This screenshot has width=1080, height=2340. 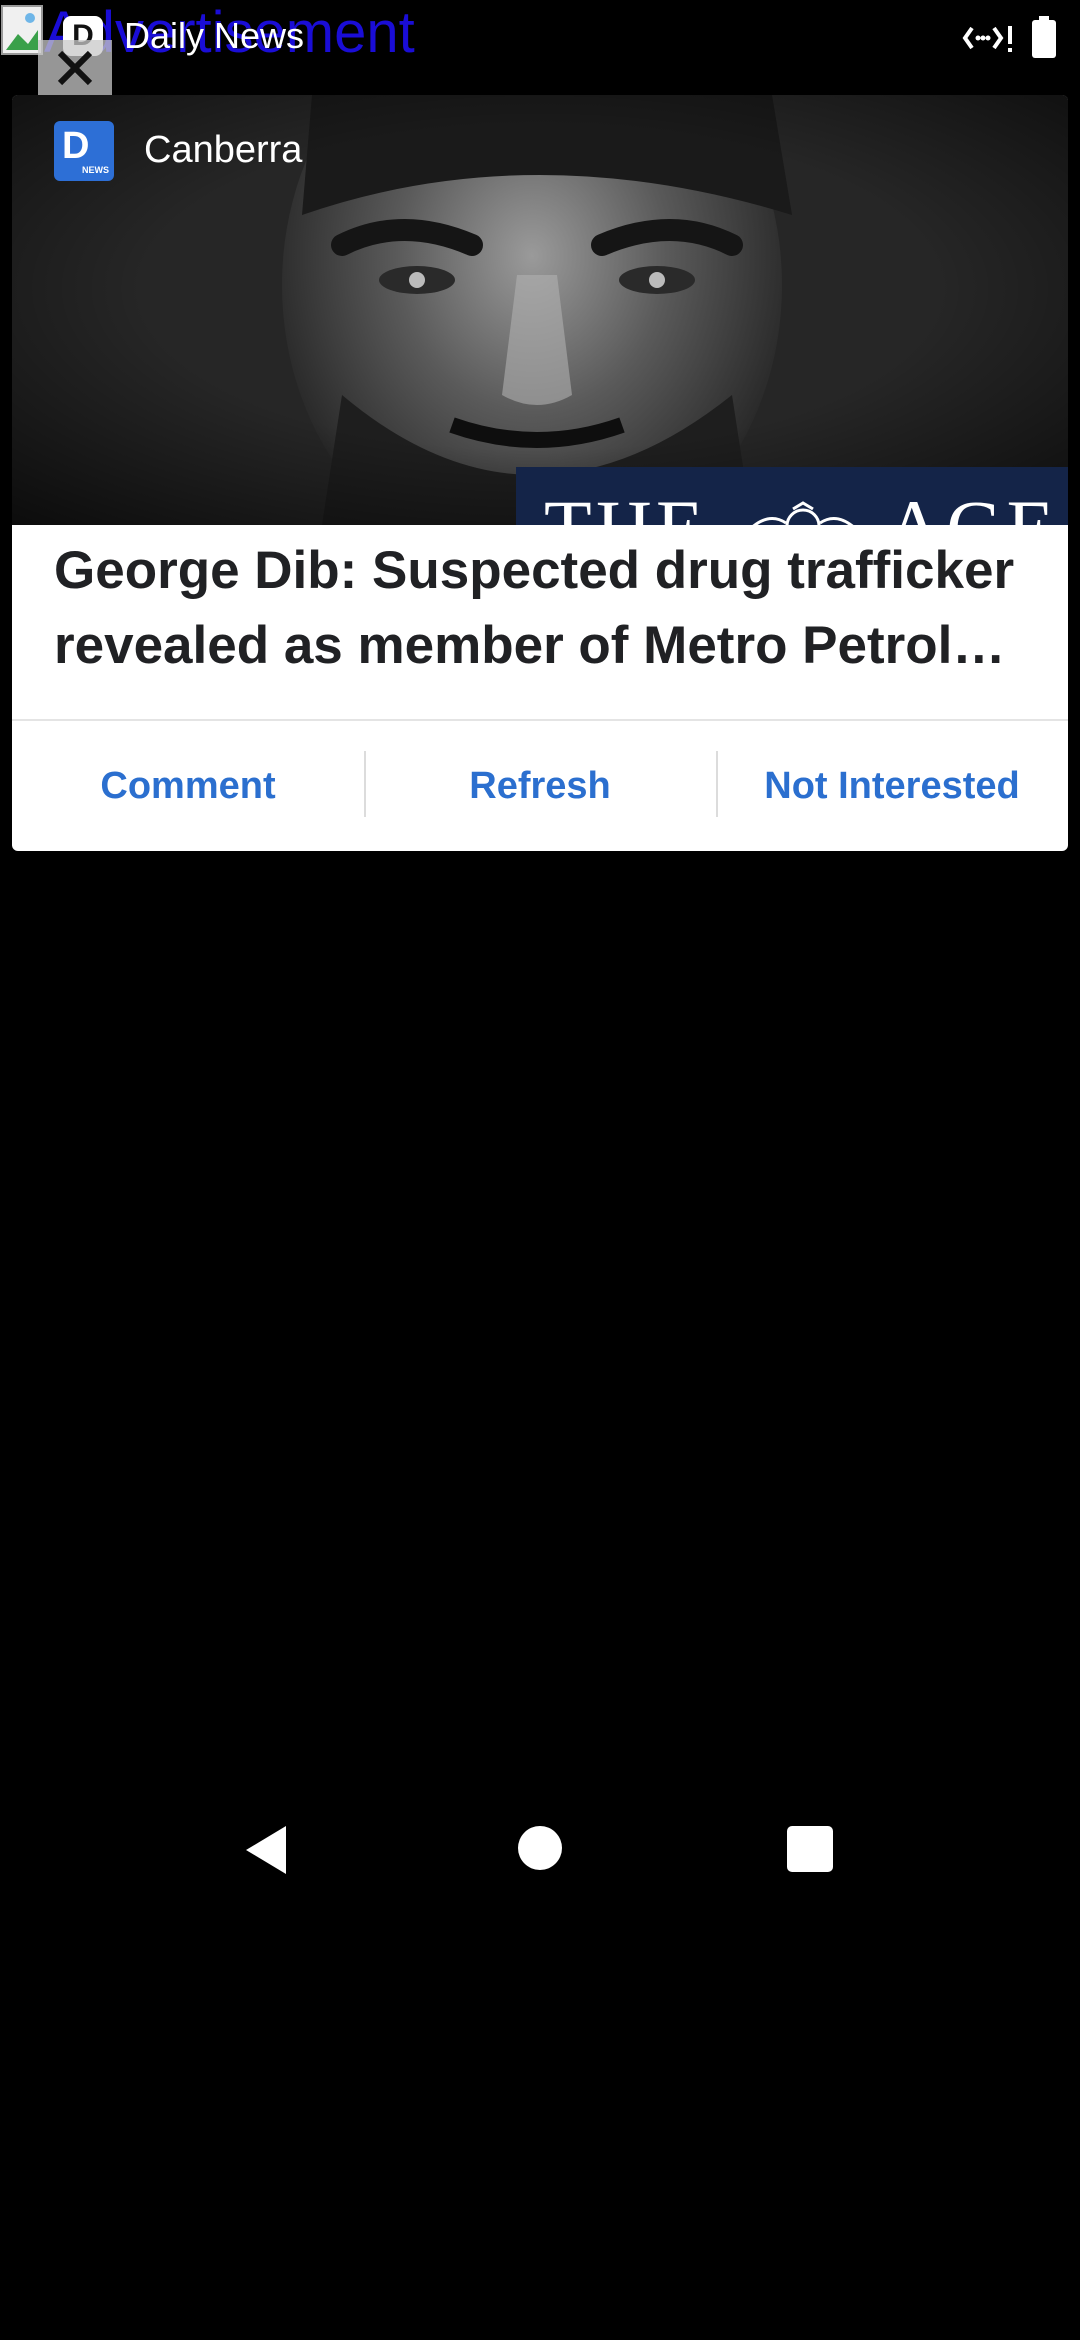 What do you see at coordinates (626, 507) in the screenshot?
I see `masthead-text-left: THE` at bounding box center [626, 507].